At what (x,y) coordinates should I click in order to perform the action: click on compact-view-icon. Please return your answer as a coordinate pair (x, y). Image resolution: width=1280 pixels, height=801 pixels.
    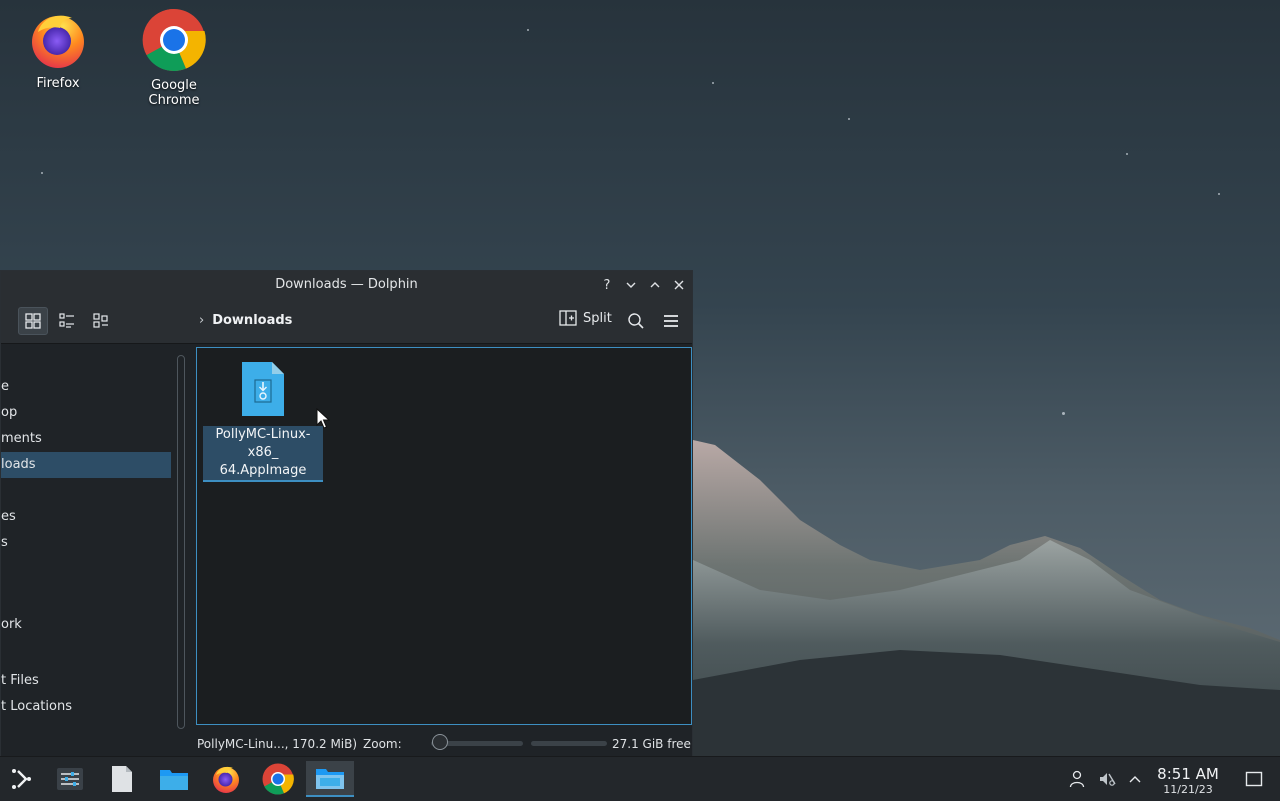
    Looking at the image, I should click on (100, 320).